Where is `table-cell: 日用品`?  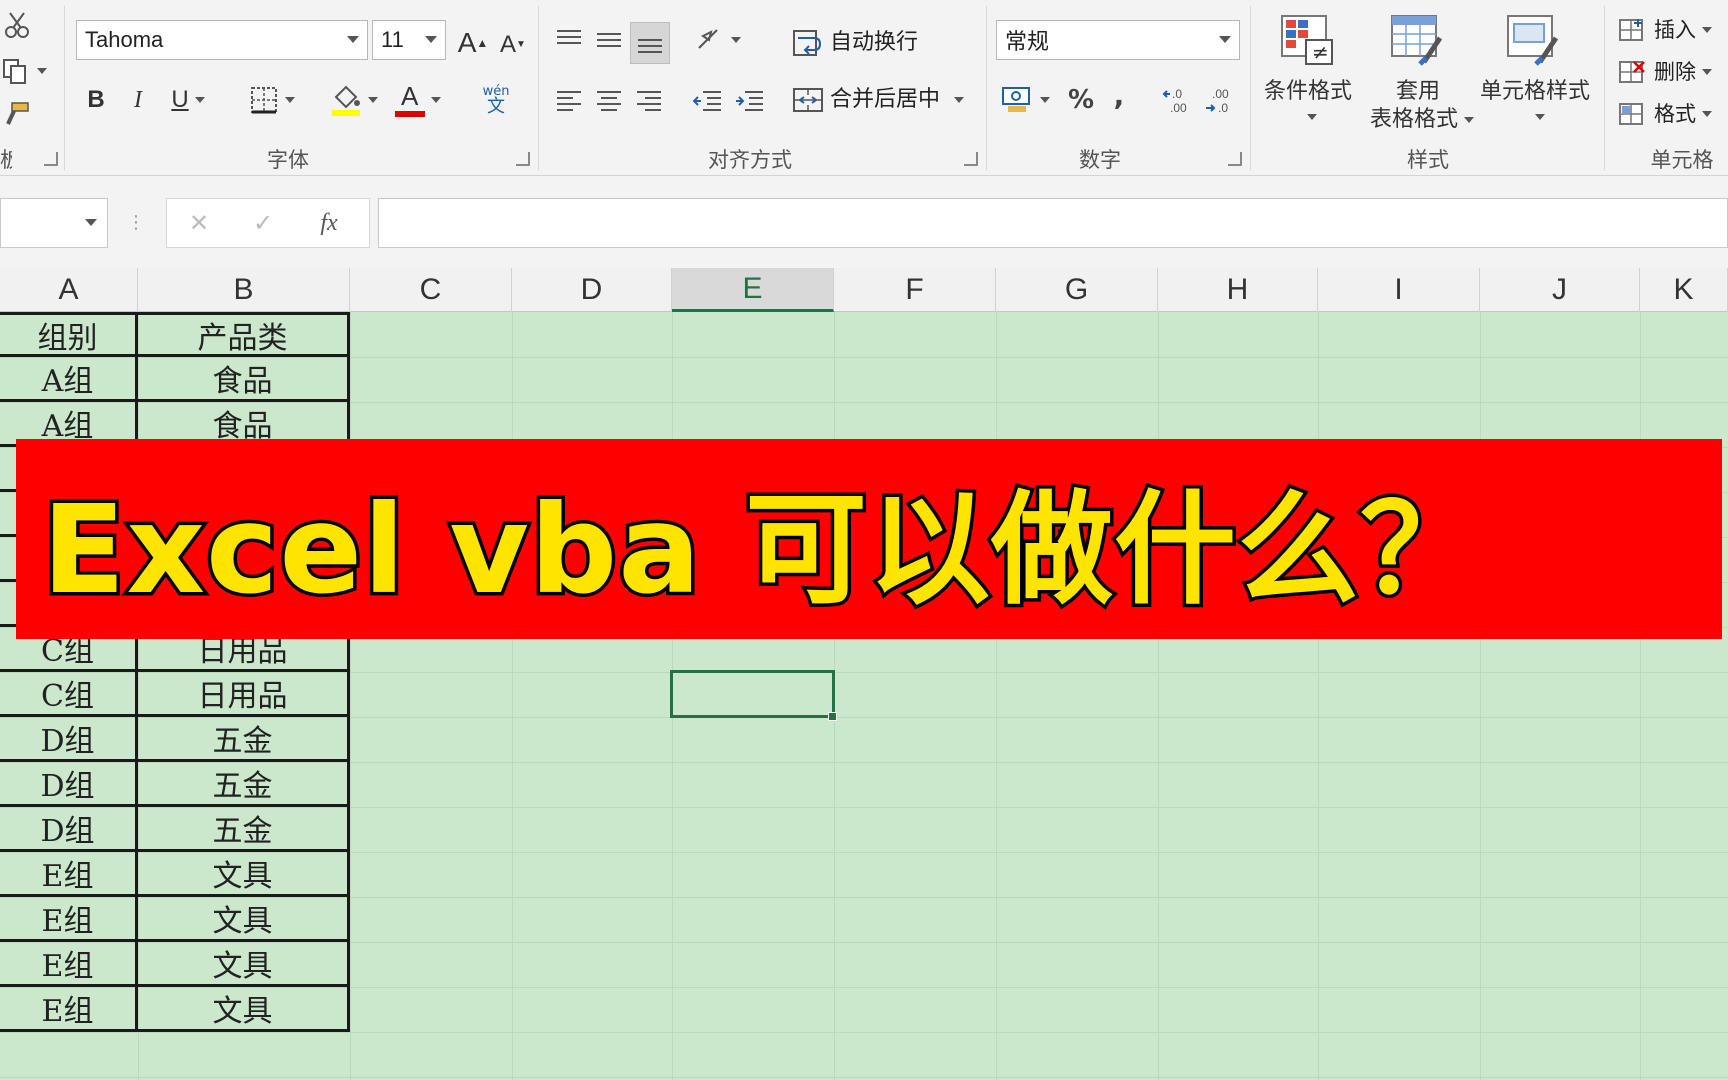 table-cell: 日用品 is located at coordinates (244, 694).